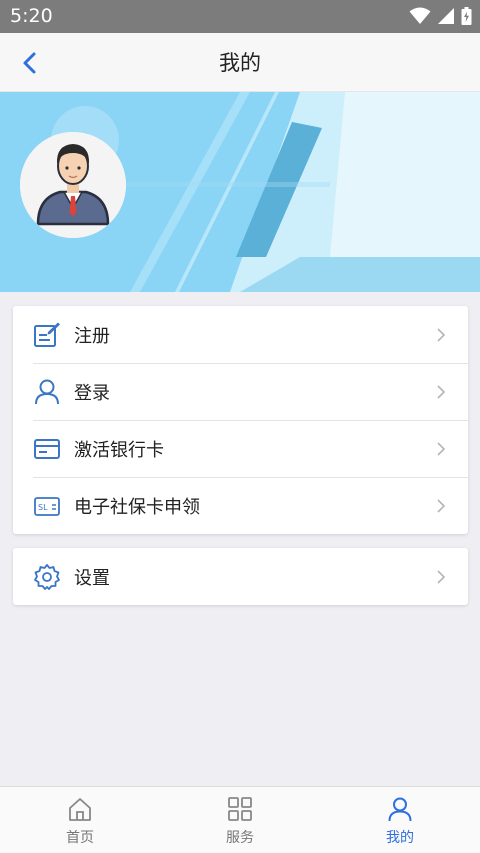  I want to click on nav-label: 首页, so click(80, 838).